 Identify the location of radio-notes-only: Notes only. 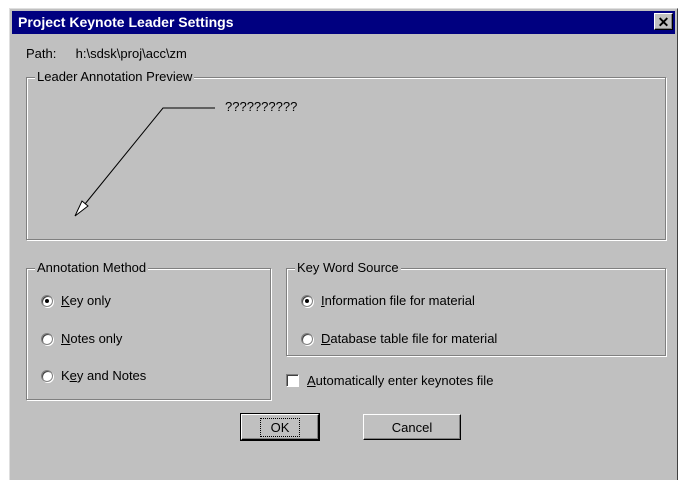
(81, 338).